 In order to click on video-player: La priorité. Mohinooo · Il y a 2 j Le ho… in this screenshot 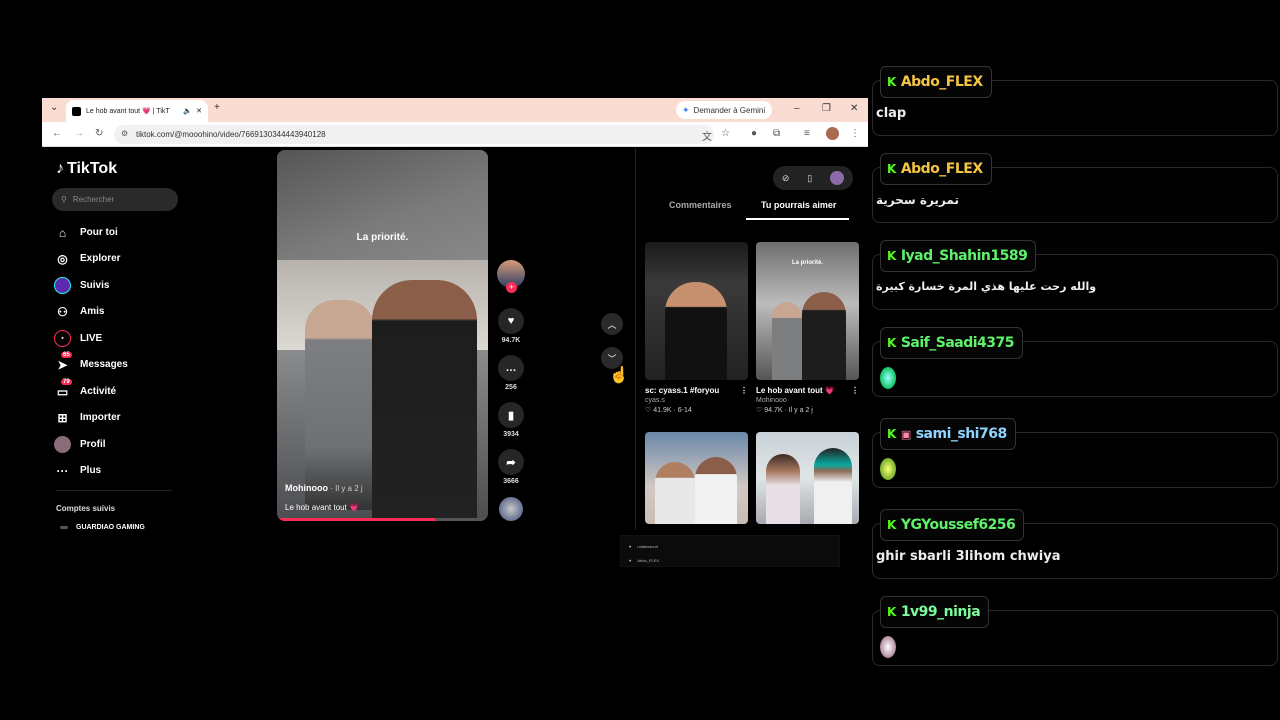, I will do `click(382, 335)`.